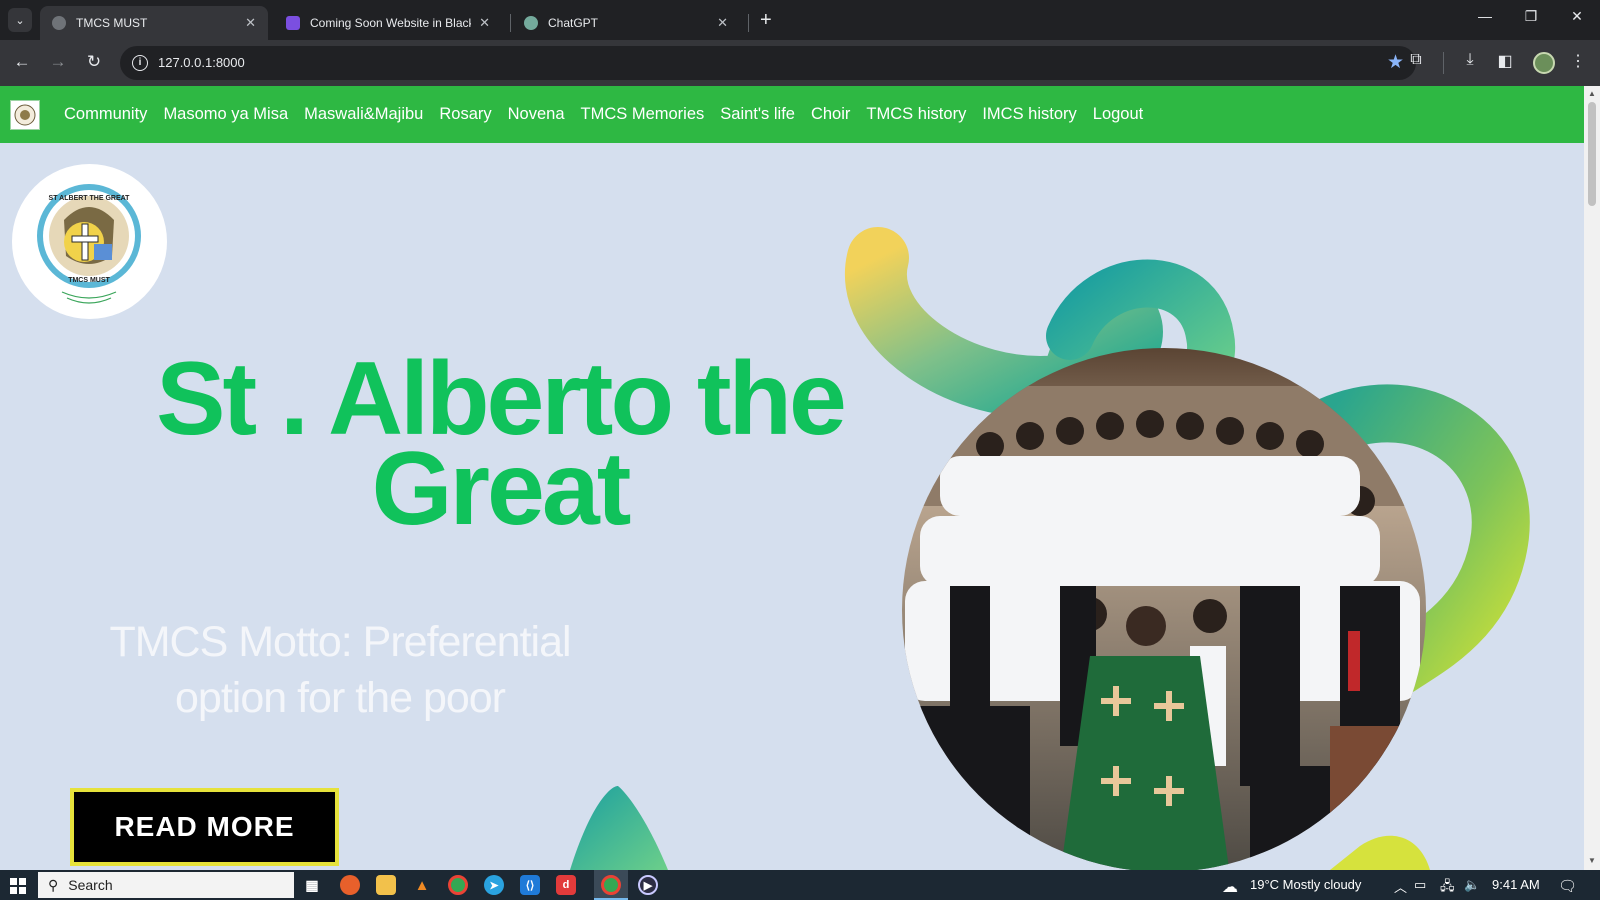 The image size is (1600, 900). Describe the element at coordinates (757, 114) in the screenshot. I see `nav-saints-life: Saint's life` at that location.